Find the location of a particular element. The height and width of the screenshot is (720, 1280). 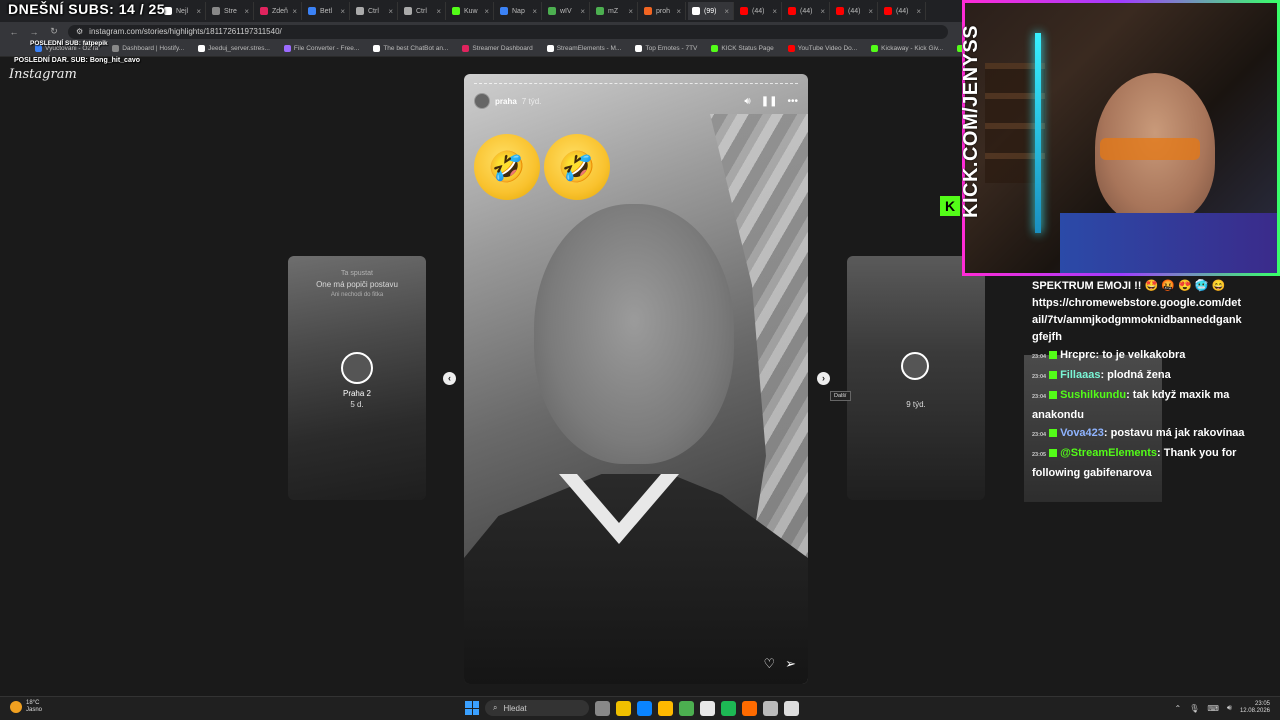

pause-icon: ❚❚ is located at coordinates (769, 101).